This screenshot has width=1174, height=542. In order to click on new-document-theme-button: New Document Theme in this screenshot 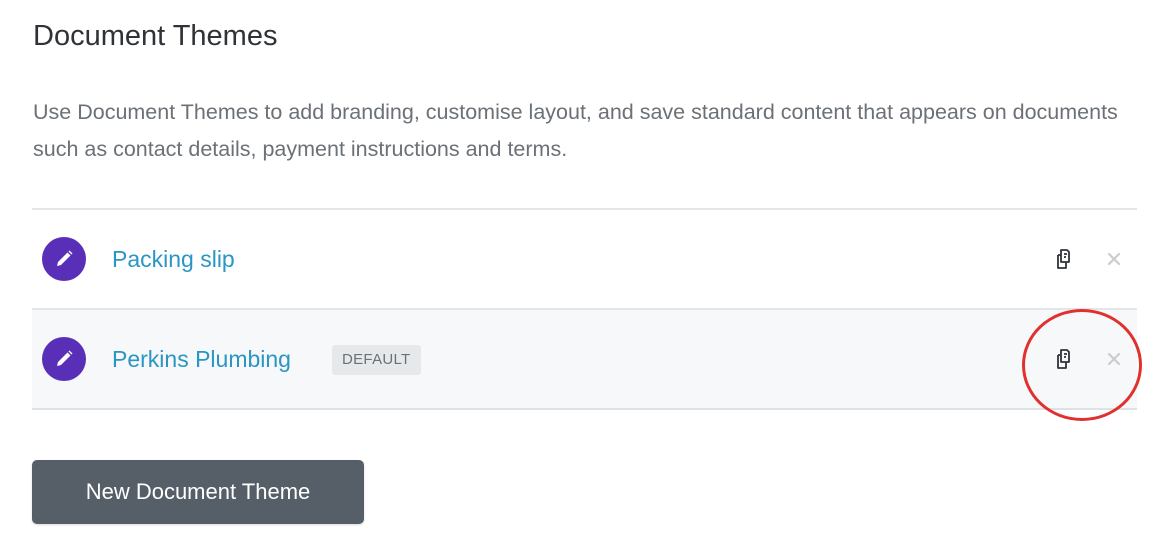, I will do `click(198, 492)`.